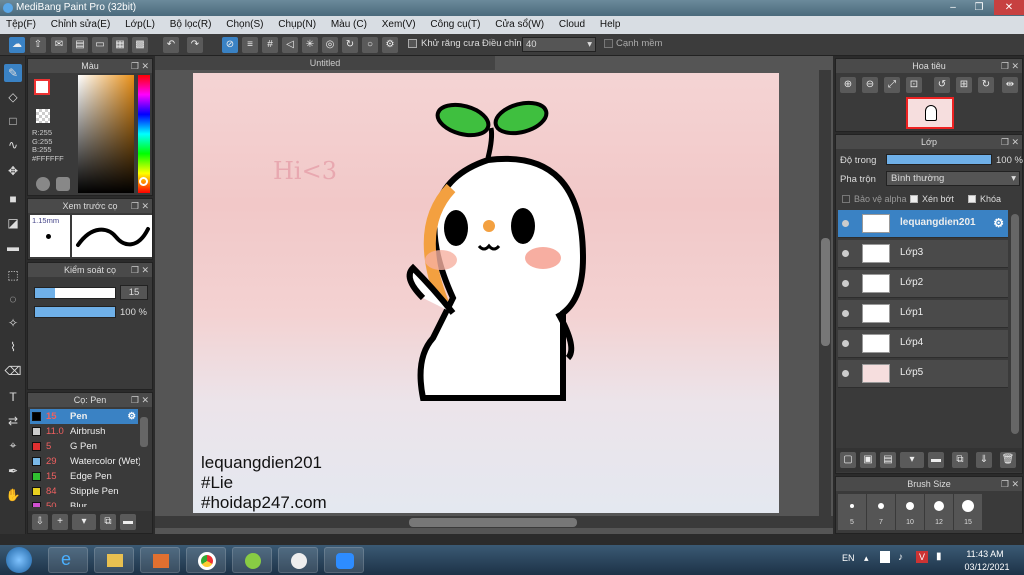 The image size is (1024, 575). I want to click on taskbar-app-icon, so click(252, 560).